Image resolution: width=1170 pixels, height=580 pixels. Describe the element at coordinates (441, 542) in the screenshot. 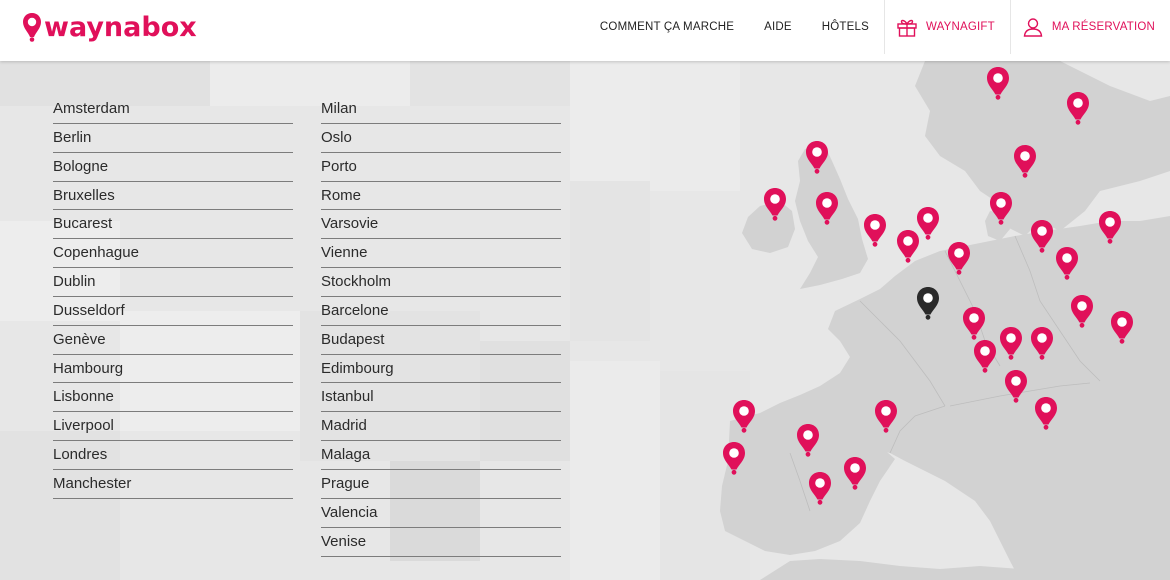

I see `city-link-venise: Venise` at that location.